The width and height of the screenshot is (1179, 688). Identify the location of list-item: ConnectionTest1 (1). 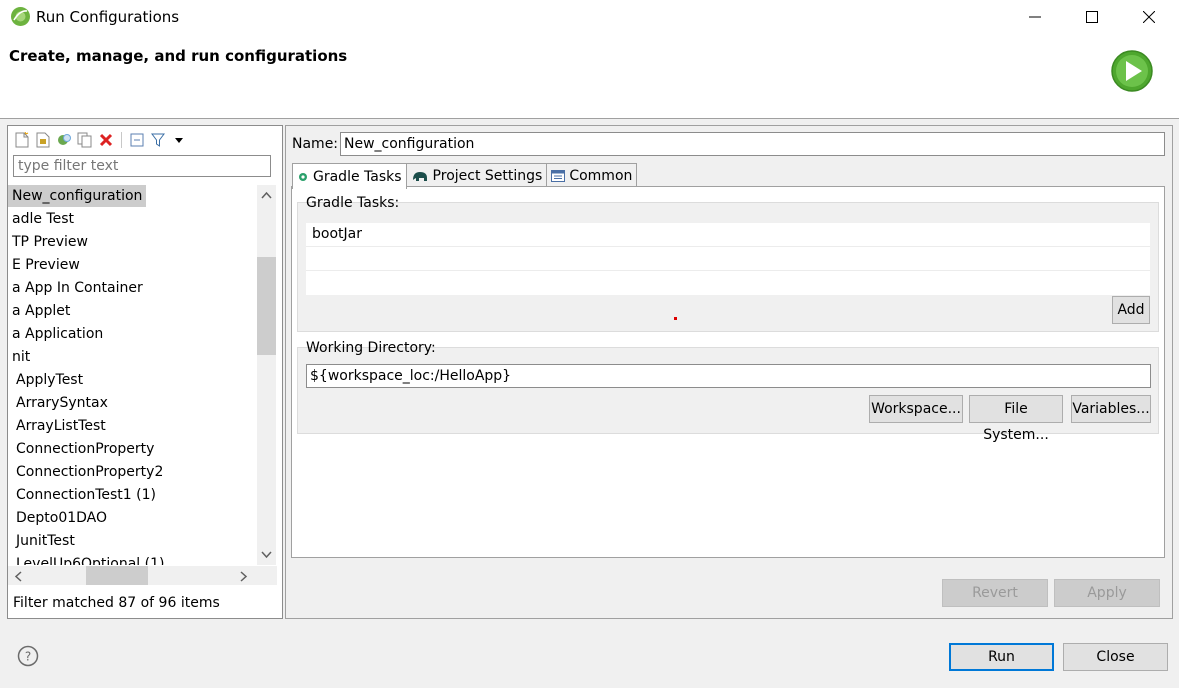
(86, 495).